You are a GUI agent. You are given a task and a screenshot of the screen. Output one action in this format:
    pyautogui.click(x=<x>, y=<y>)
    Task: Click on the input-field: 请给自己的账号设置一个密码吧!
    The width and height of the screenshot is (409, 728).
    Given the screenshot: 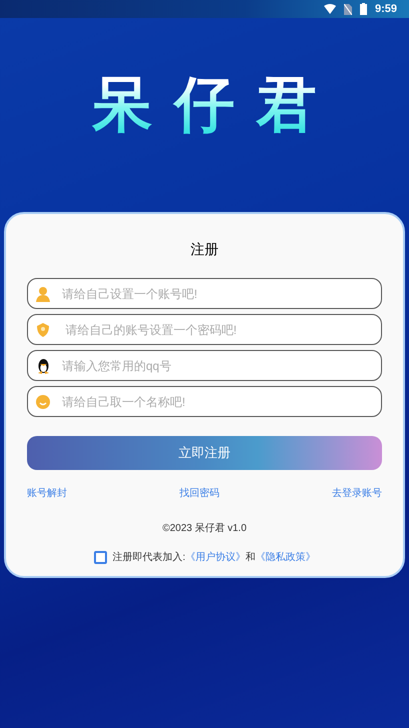 What is the action you would take?
    pyautogui.click(x=204, y=329)
    